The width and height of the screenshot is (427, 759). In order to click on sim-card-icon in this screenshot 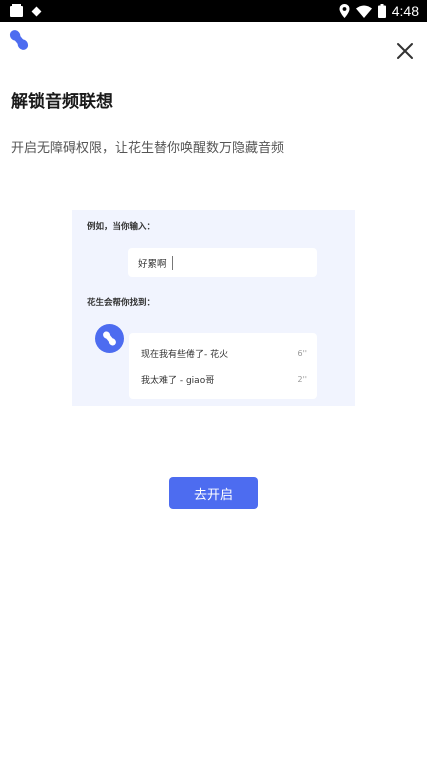, I will do `click(16, 10)`.